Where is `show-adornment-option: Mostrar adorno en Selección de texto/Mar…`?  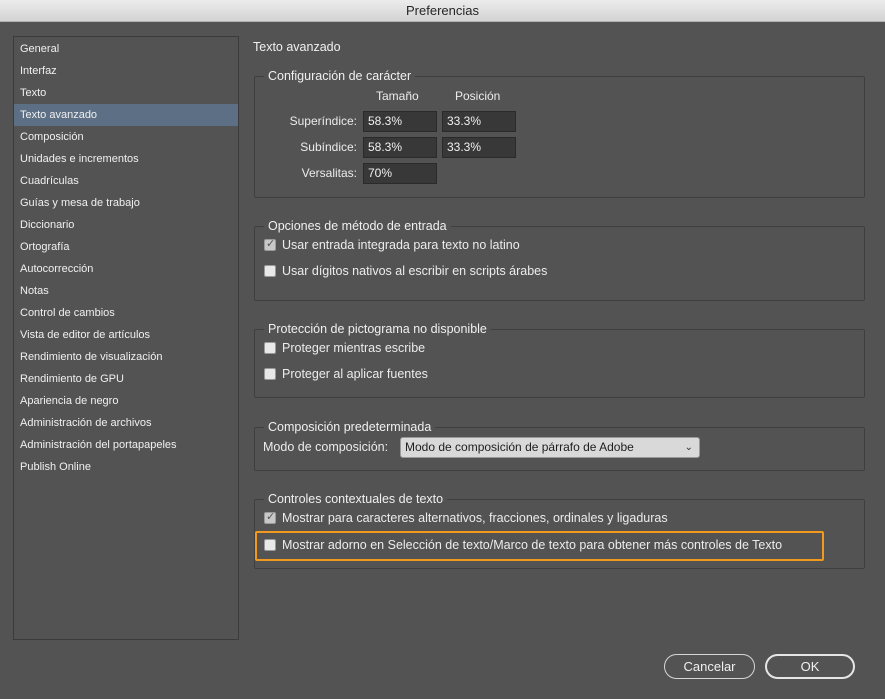 show-adornment-option: Mostrar adorno en Selección de texto/Mar… is located at coordinates (523, 545).